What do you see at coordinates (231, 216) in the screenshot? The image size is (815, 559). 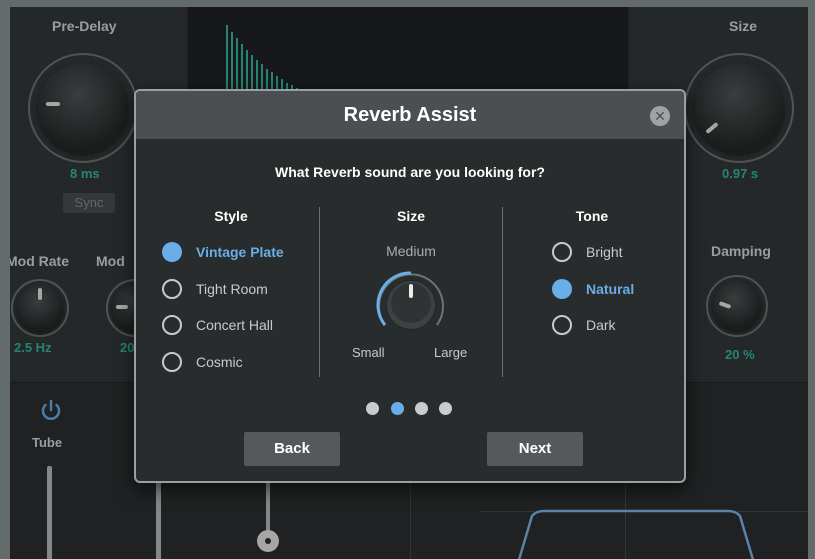 I see `style-heading: Style` at bounding box center [231, 216].